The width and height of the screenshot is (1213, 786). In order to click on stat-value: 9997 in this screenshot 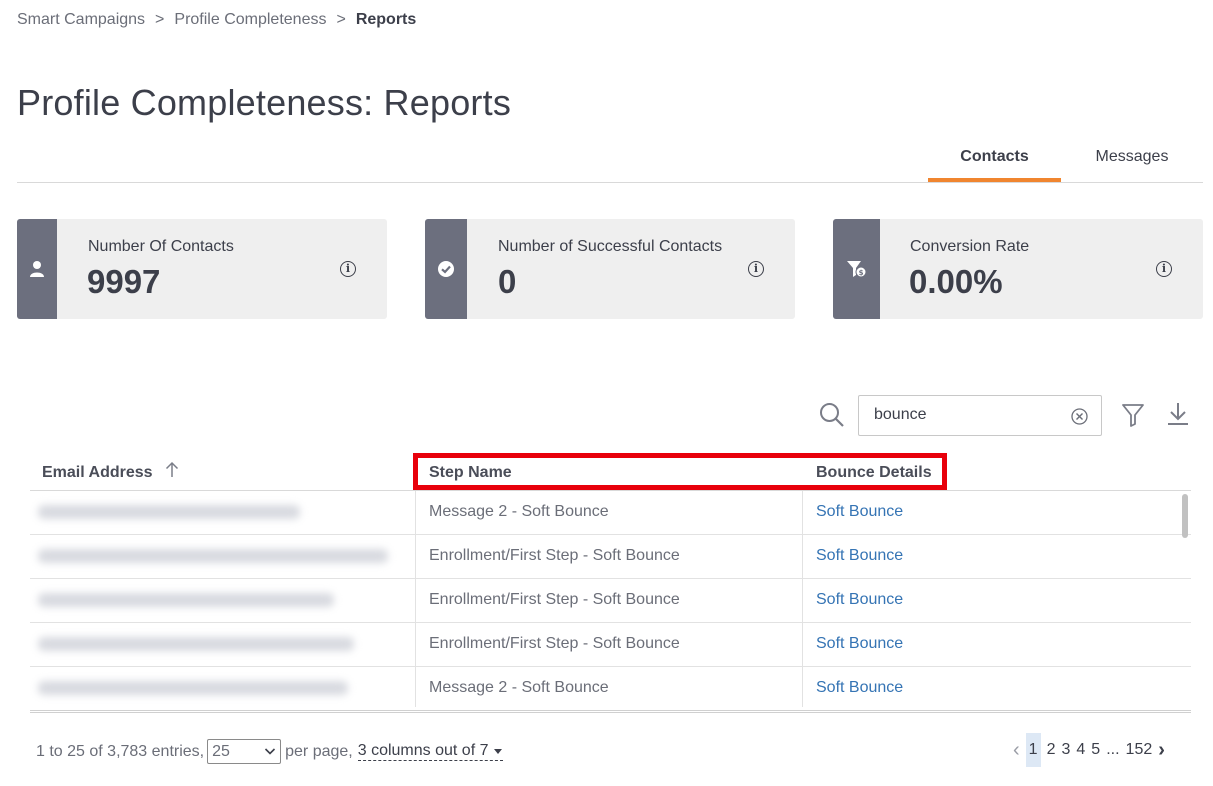, I will do `click(124, 281)`.